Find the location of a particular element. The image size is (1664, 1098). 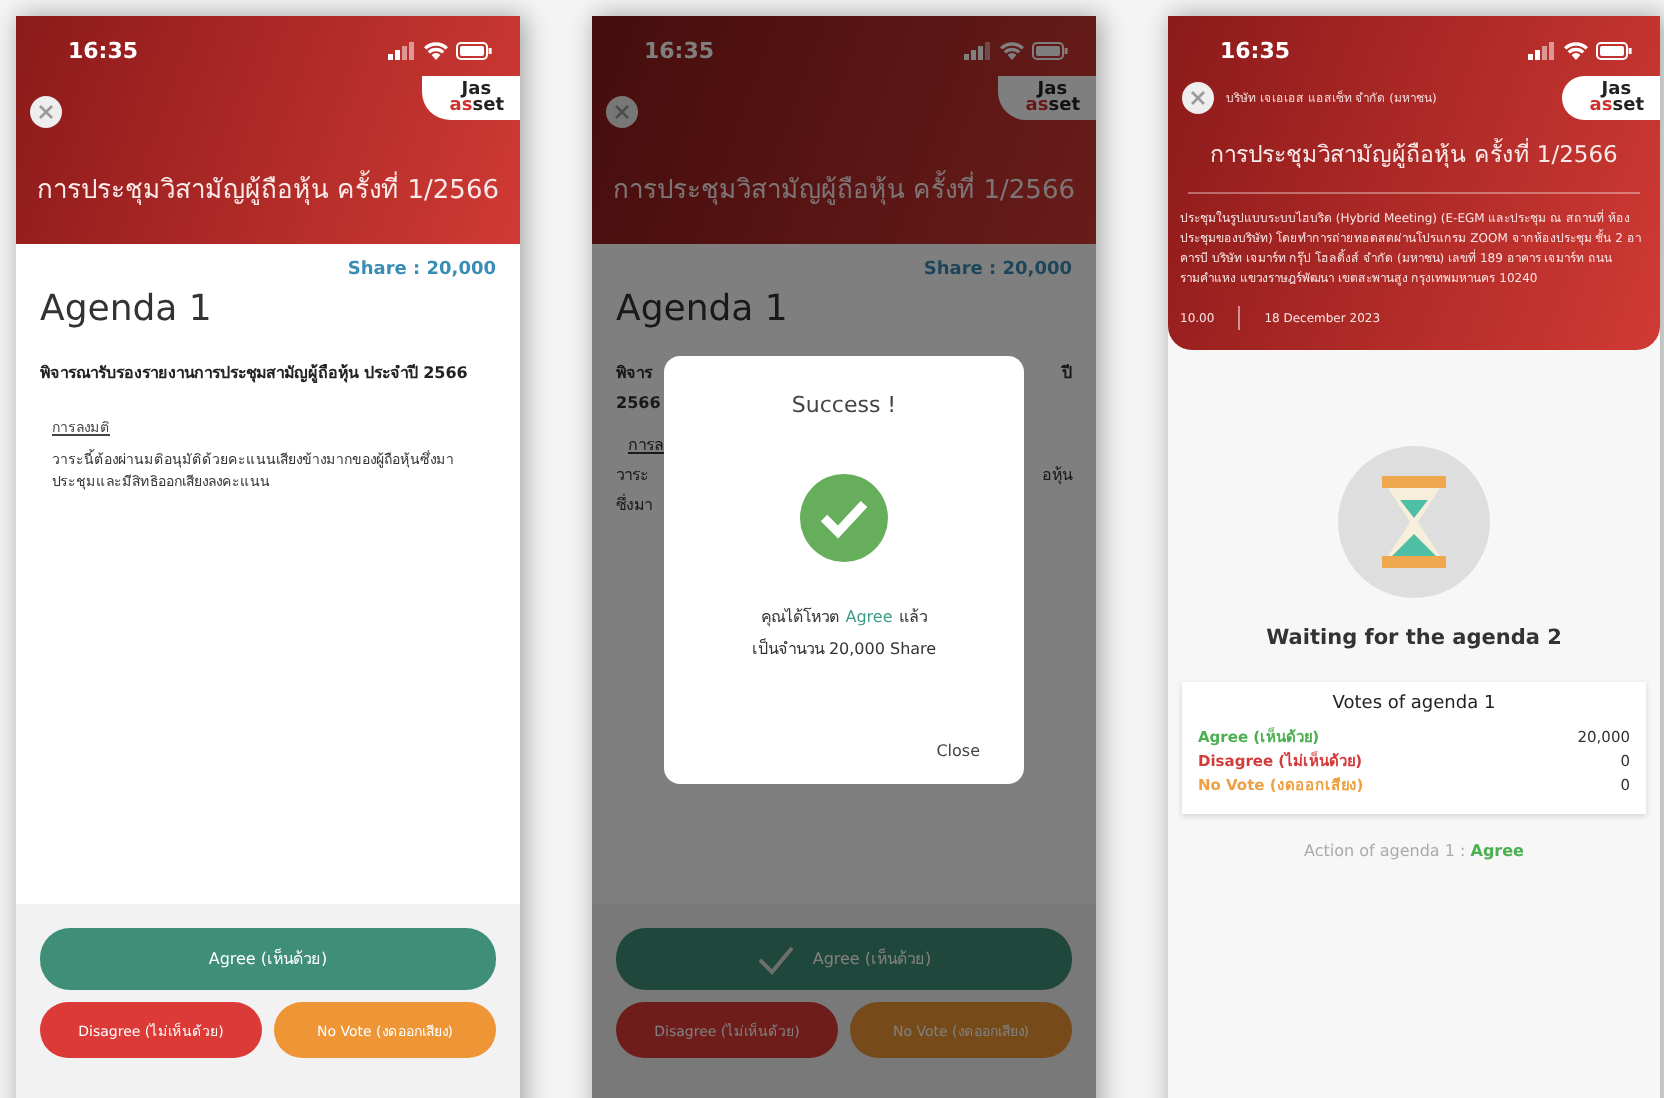

share-amount-text: เป็นจำนวน 20,000 Share is located at coordinates (844, 649).